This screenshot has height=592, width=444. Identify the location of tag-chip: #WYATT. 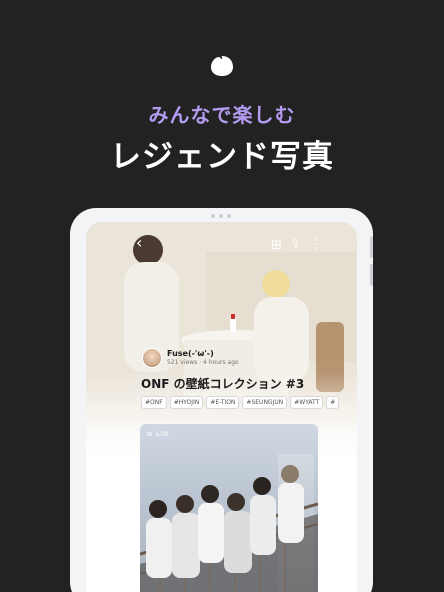
(307, 402).